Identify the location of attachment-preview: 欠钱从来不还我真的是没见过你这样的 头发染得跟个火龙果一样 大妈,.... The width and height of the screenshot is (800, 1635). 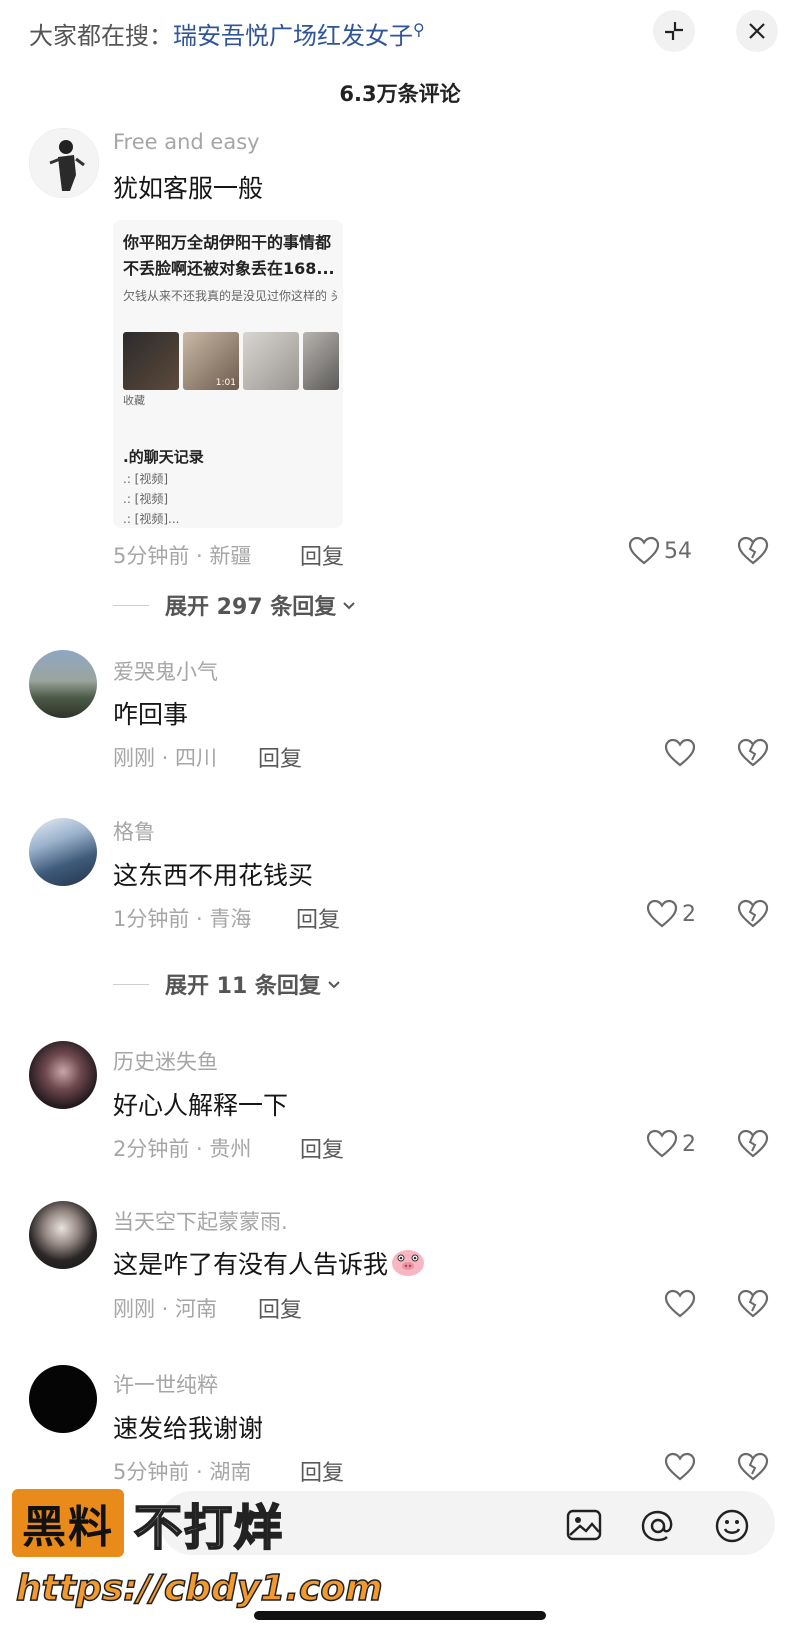
(230, 296).